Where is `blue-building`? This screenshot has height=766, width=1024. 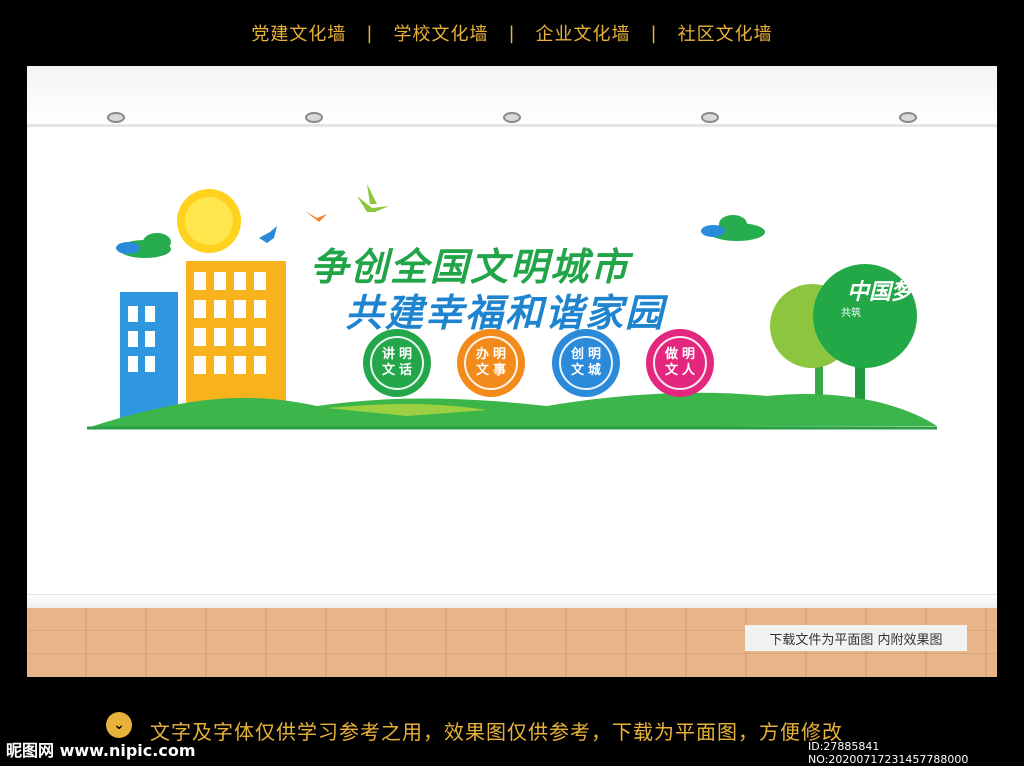 blue-building is located at coordinates (149, 357).